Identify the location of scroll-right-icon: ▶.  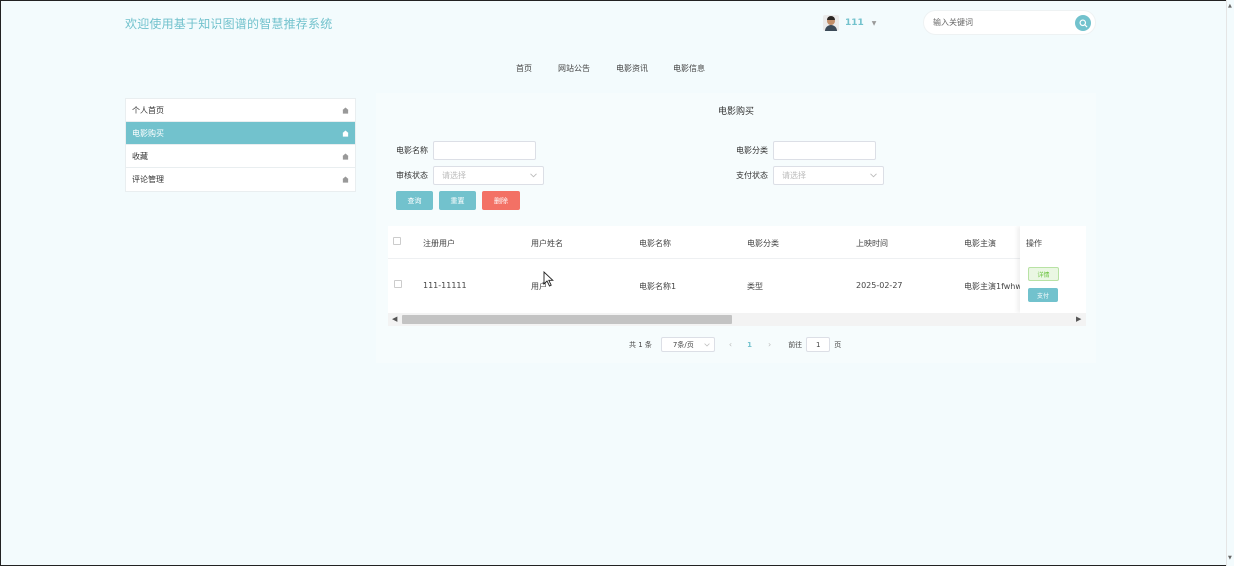
(1078, 319).